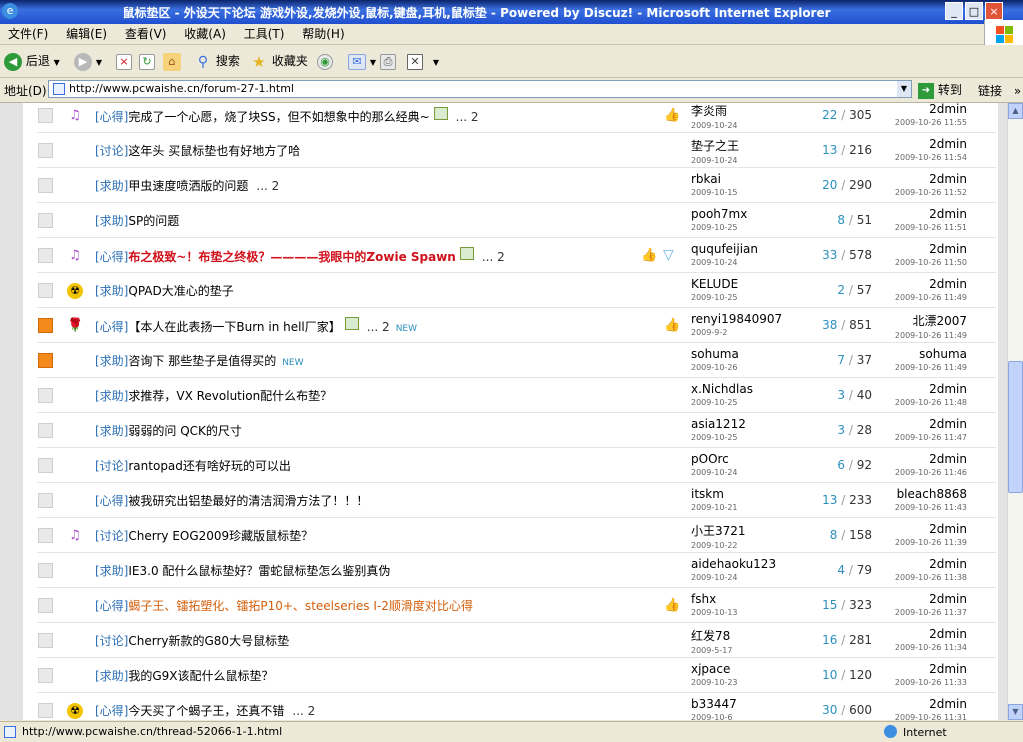 This screenshot has width=1023, height=742. Describe the element at coordinates (707, 494) in the screenshot. I see `author-link: itskm` at that location.